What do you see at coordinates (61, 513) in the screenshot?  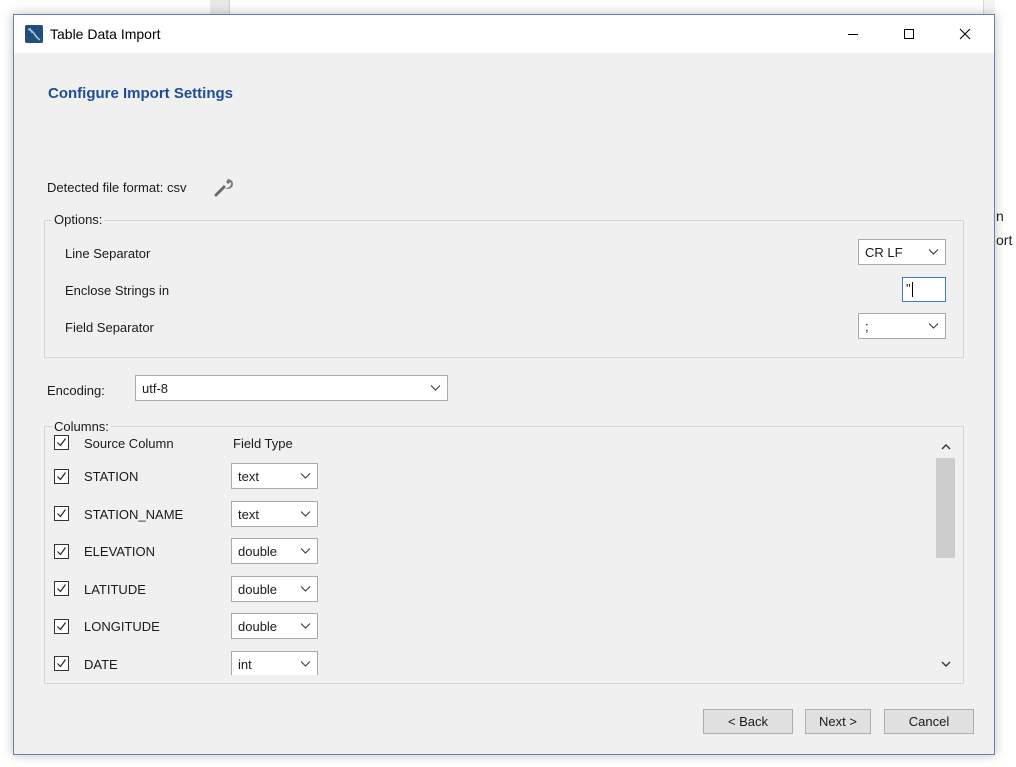 I see `column-checkbox-station-name` at bounding box center [61, 513].